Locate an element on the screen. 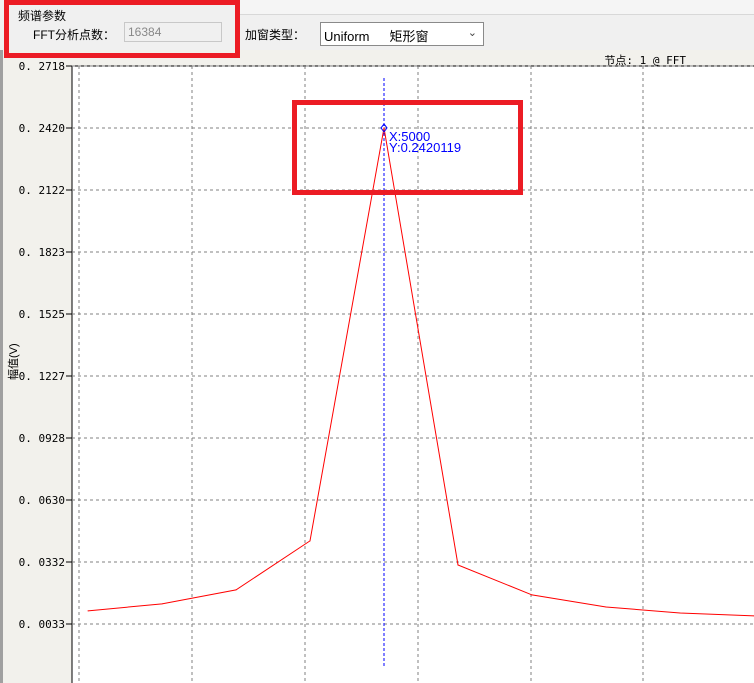  y-tick-label: 0. 0928 is located at coordinates (42, 438).